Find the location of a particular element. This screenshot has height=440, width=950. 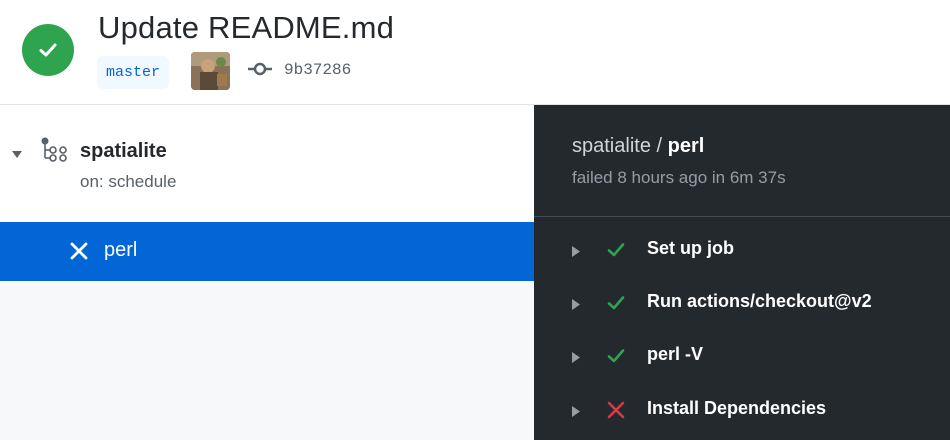

workflow-trigger: on: schedule is located at coordinates (128, 181).